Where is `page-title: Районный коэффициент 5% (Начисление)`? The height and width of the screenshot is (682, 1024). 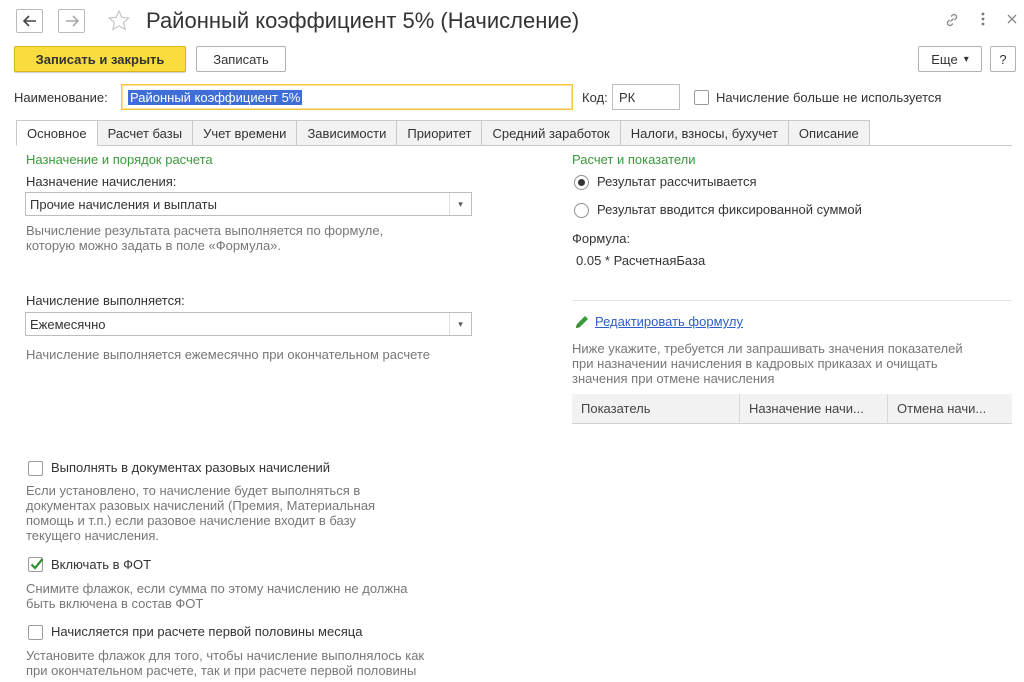
page-title: Районный коэффициент 5% (Начисление) is located at coordinates (363, 20).